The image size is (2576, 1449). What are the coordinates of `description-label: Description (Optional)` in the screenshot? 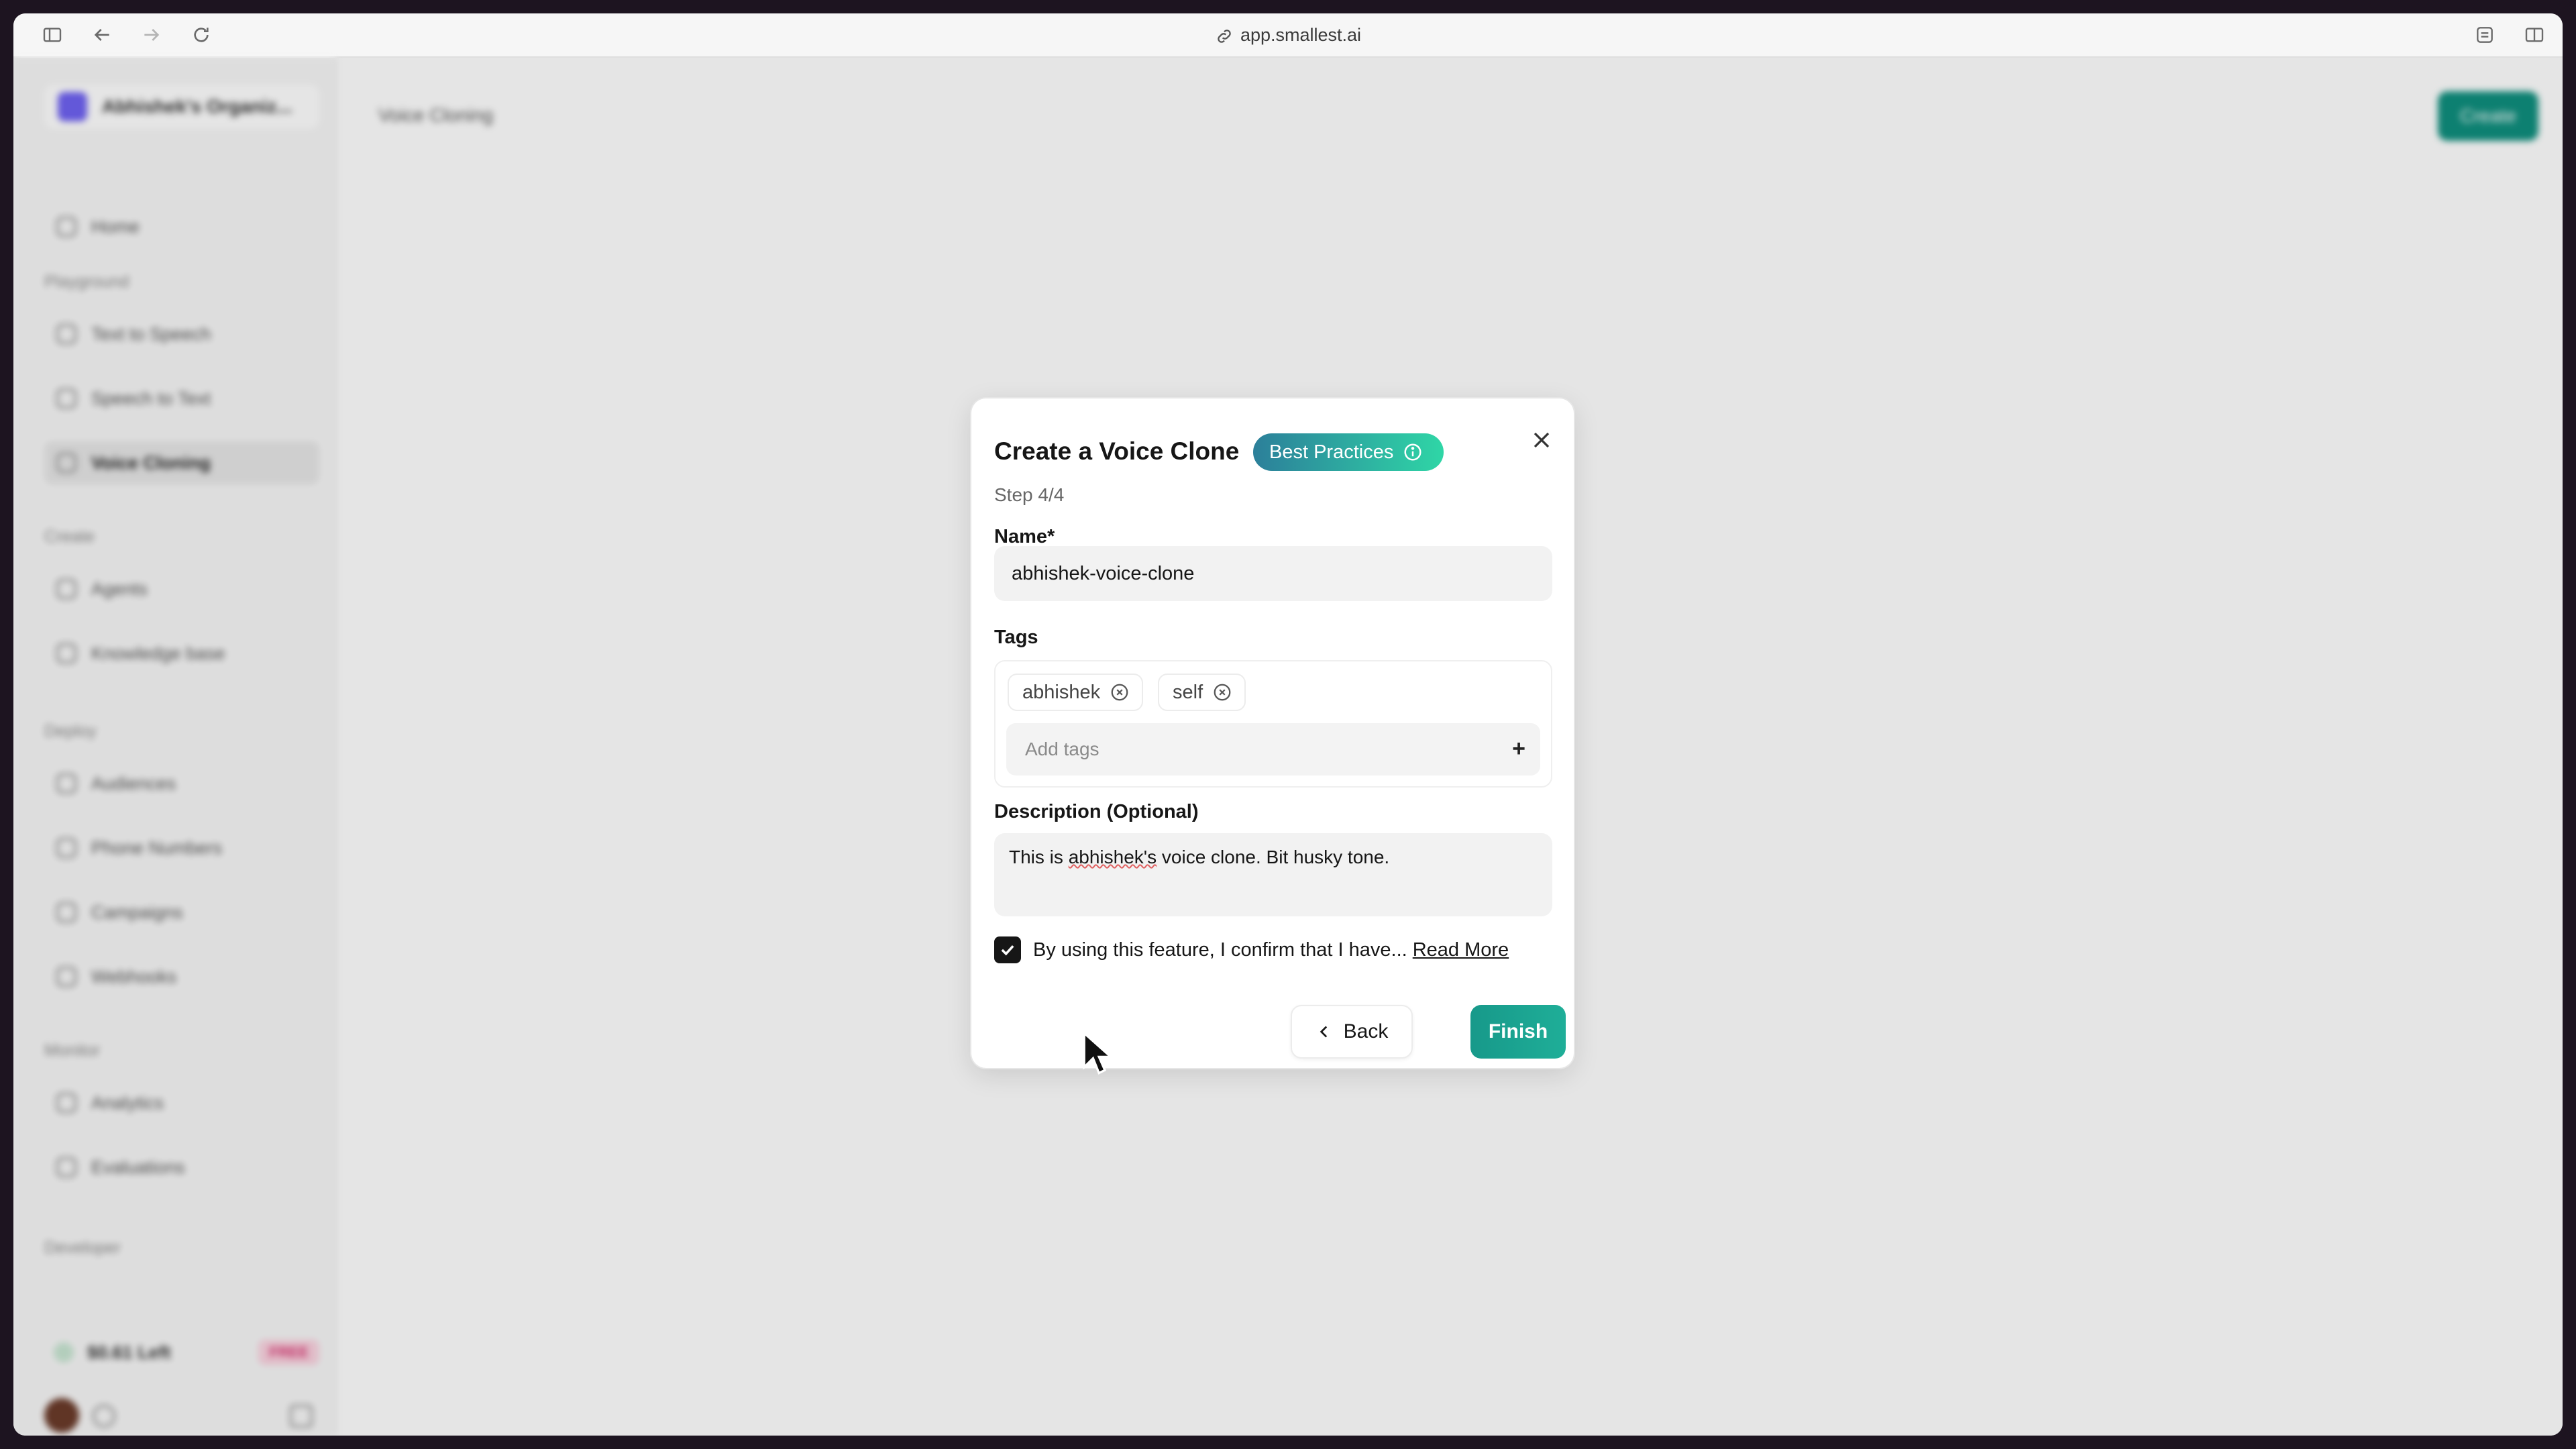 It's located at (1096, 811).